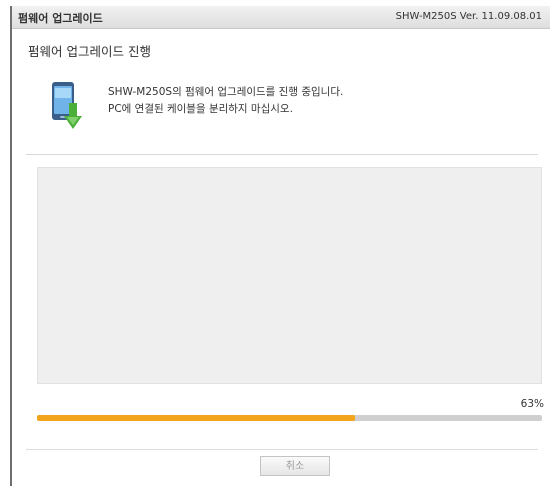  I want to click on progress-fill, so click(196, 418).